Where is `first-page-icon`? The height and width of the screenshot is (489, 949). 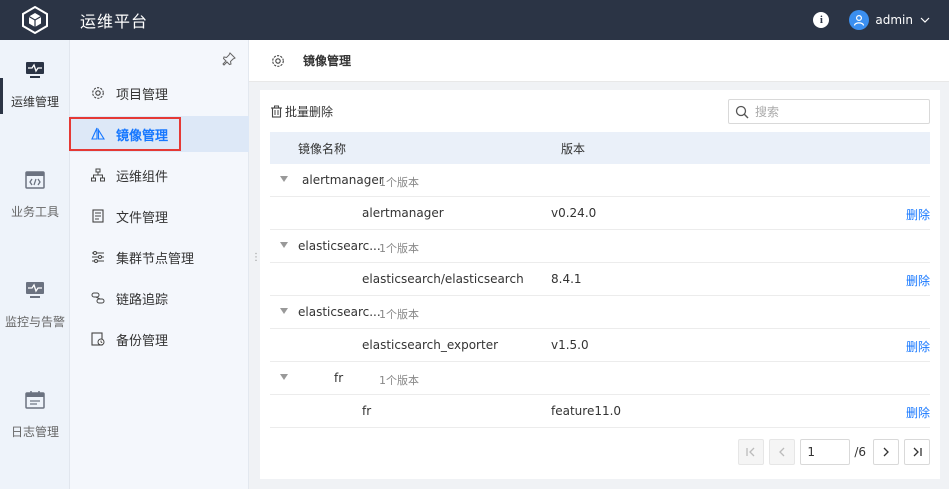 first-page-icon is located at coordinates (750, 452).